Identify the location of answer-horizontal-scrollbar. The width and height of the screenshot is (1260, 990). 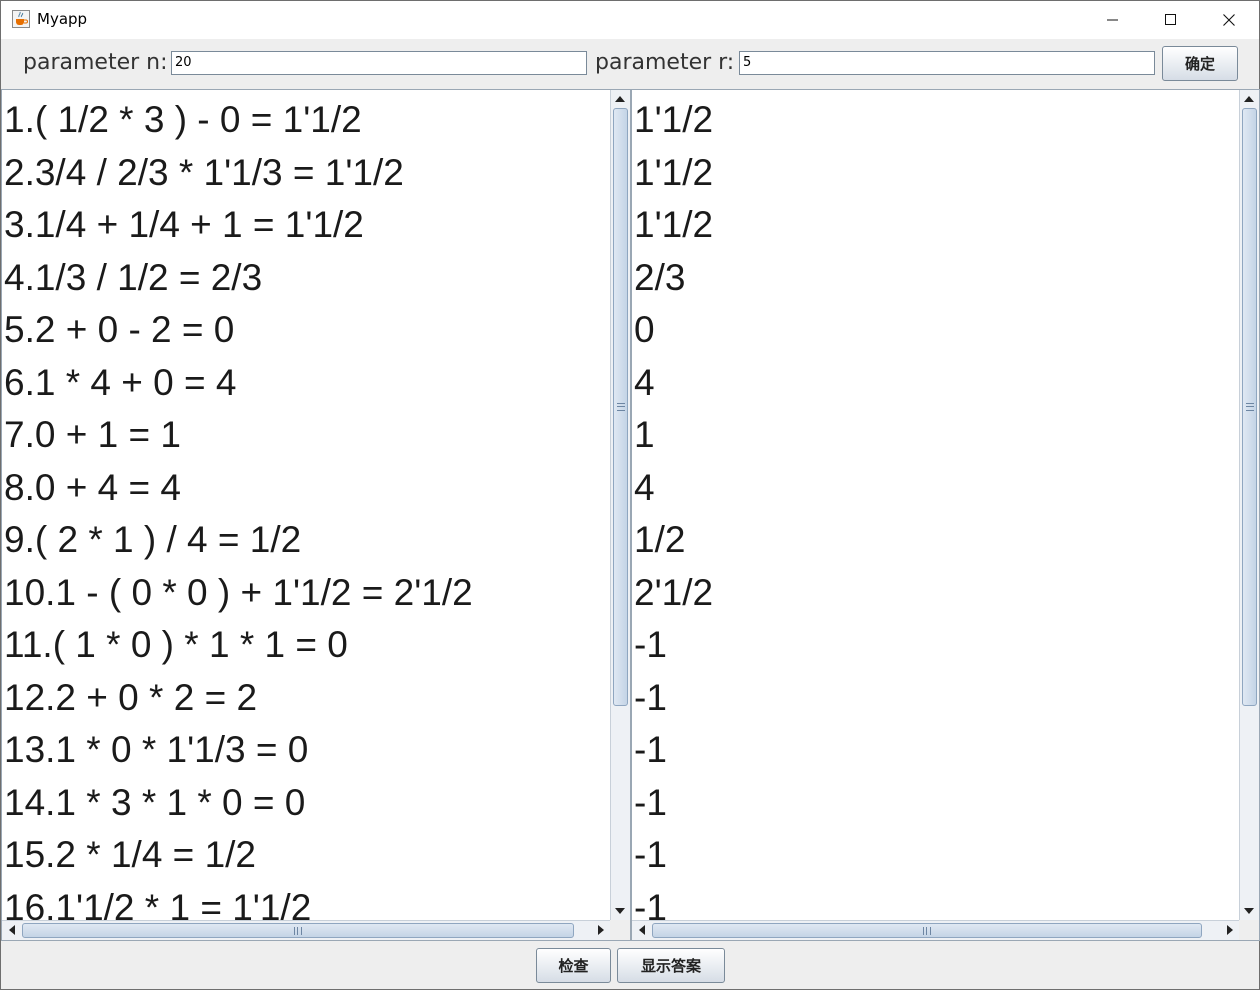
(935, 930).